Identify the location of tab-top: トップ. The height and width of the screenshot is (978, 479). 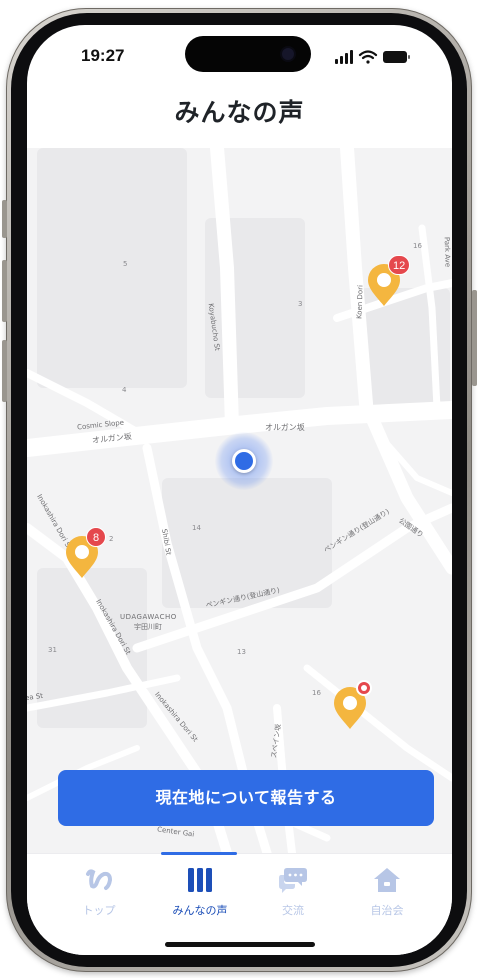
(99, 889).